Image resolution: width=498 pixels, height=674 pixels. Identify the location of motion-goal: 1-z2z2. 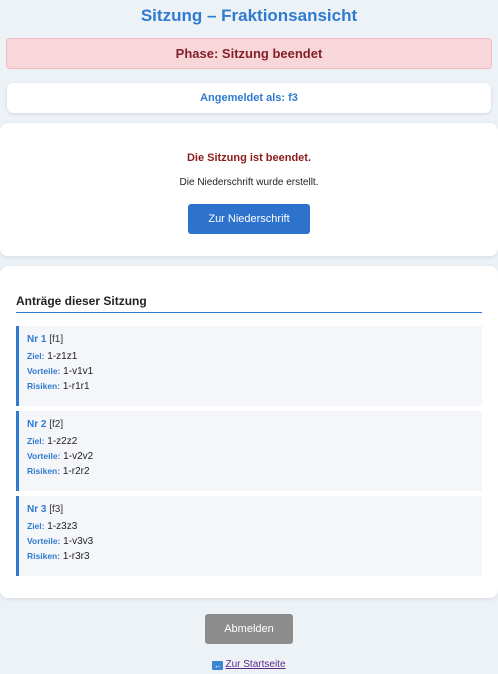
(62, 441).